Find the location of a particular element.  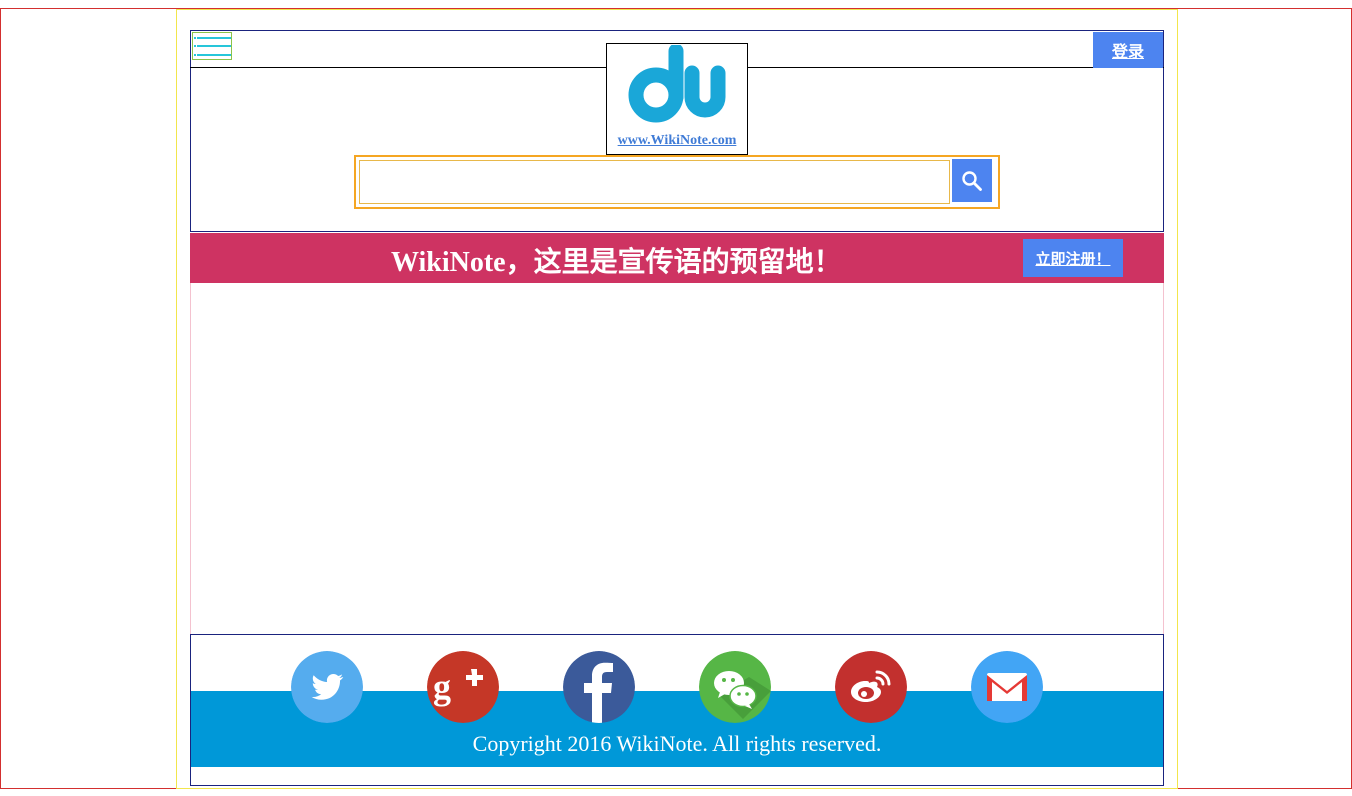

facebook-icon is located at coordinates (599, 687).